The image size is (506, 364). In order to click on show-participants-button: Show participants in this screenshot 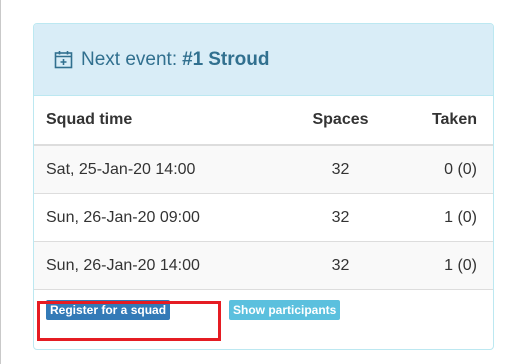, I will do `click(285, 310)`.